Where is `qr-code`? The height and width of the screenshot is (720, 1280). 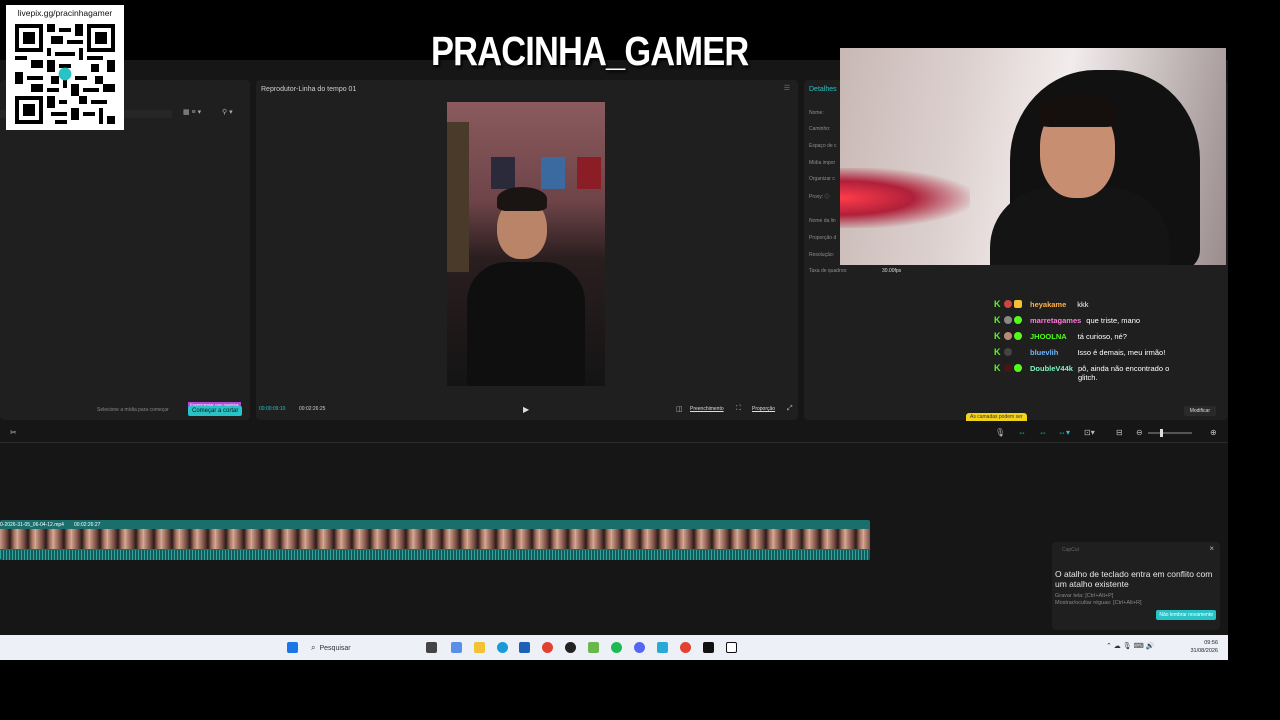
qr-code is located at coordinates (65, 74).